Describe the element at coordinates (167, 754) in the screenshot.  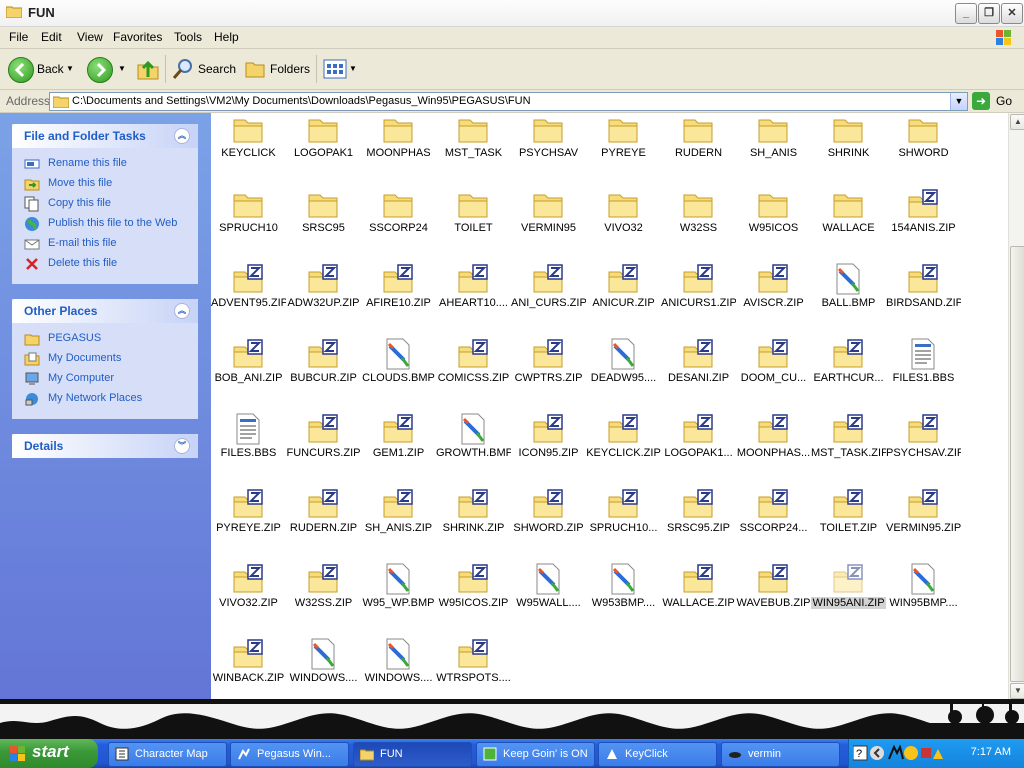
I see `task-character-map: Character Map` at that location.